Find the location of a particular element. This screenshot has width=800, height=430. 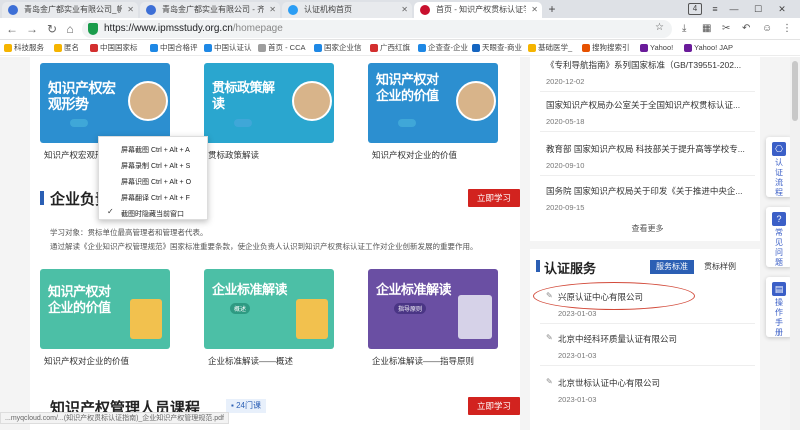

view-more-link: 查看更多 is located at coordinates (647, 228).